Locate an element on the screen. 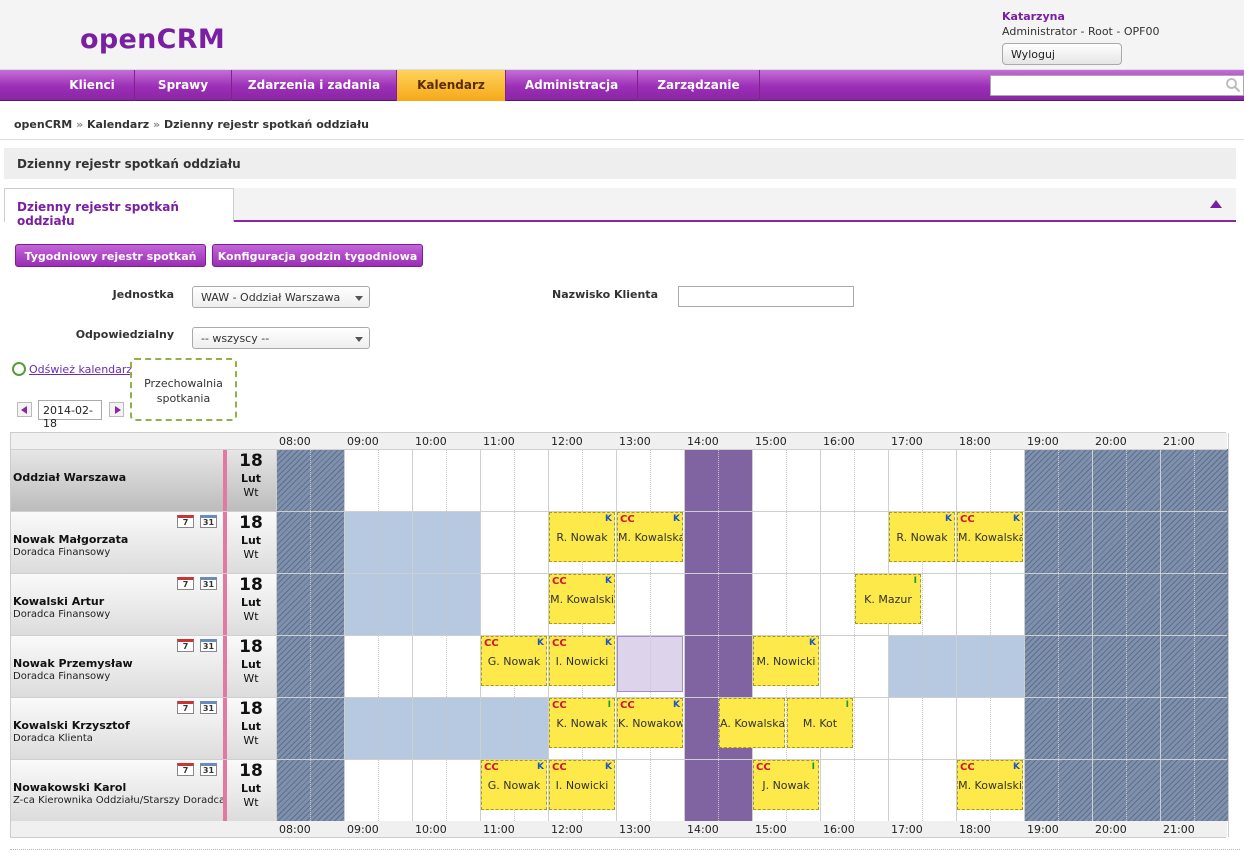  breadcrumb-item-calendar: Kalendarz is located at coordinates (118, 124).